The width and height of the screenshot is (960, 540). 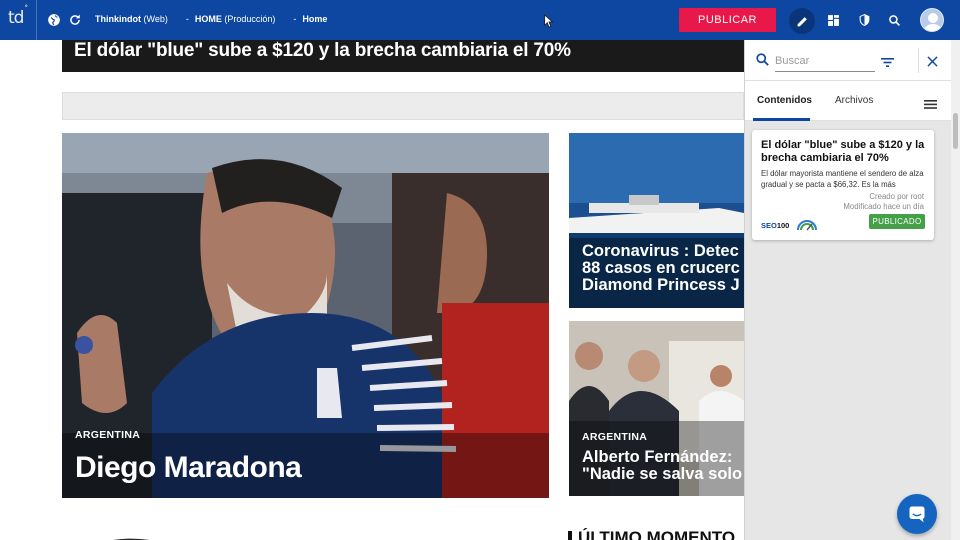 What do you see at coordinates (661, 285) in the screenshot?
I see `card-title-line: Diamond Princess J` at bounding box center [661, 285].